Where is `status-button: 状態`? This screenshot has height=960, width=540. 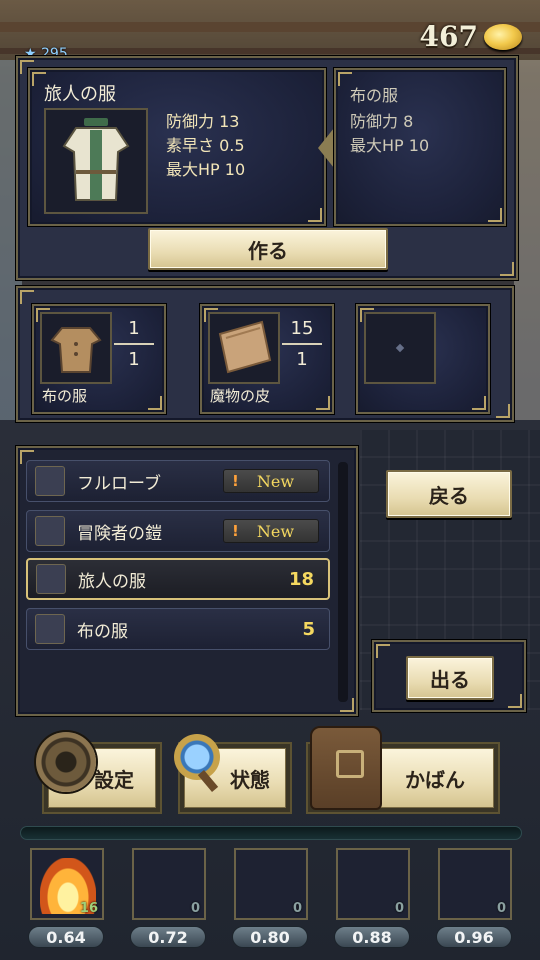 status-button: 状態 is located at coordinates (233, 774).